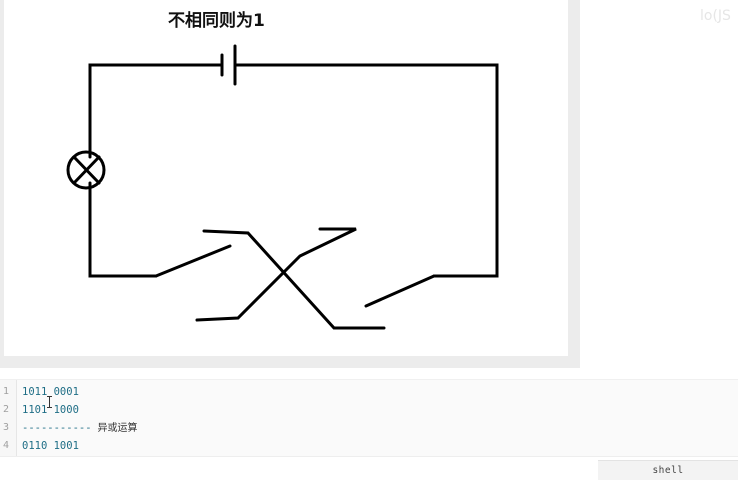  Describe the element at coordinates (400, 291) in the screenshot. I see `right-switch-lever` at that location.